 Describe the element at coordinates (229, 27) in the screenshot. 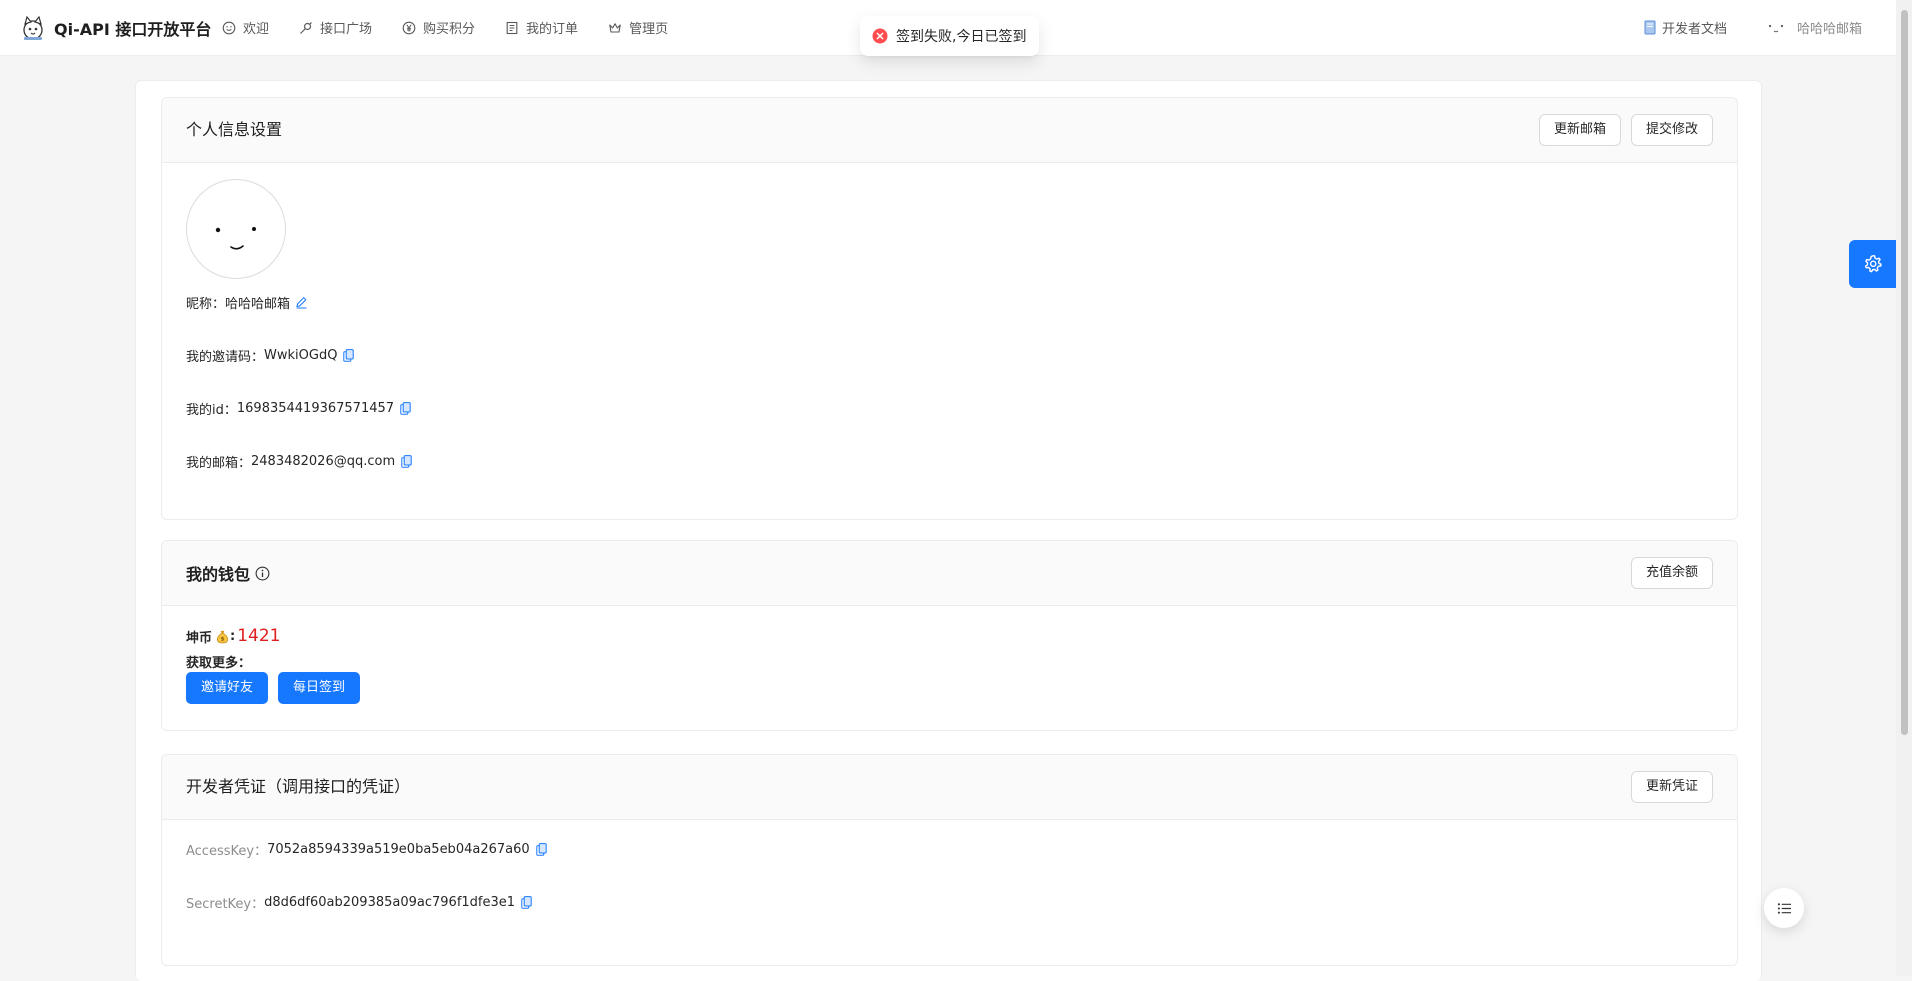

I see `smile-icon` at that location.